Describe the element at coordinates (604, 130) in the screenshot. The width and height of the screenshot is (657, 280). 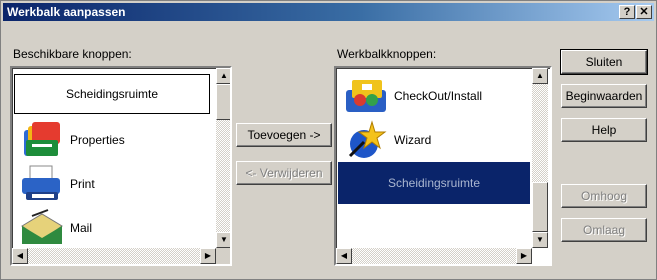
I see `help-button: Help` at that location.